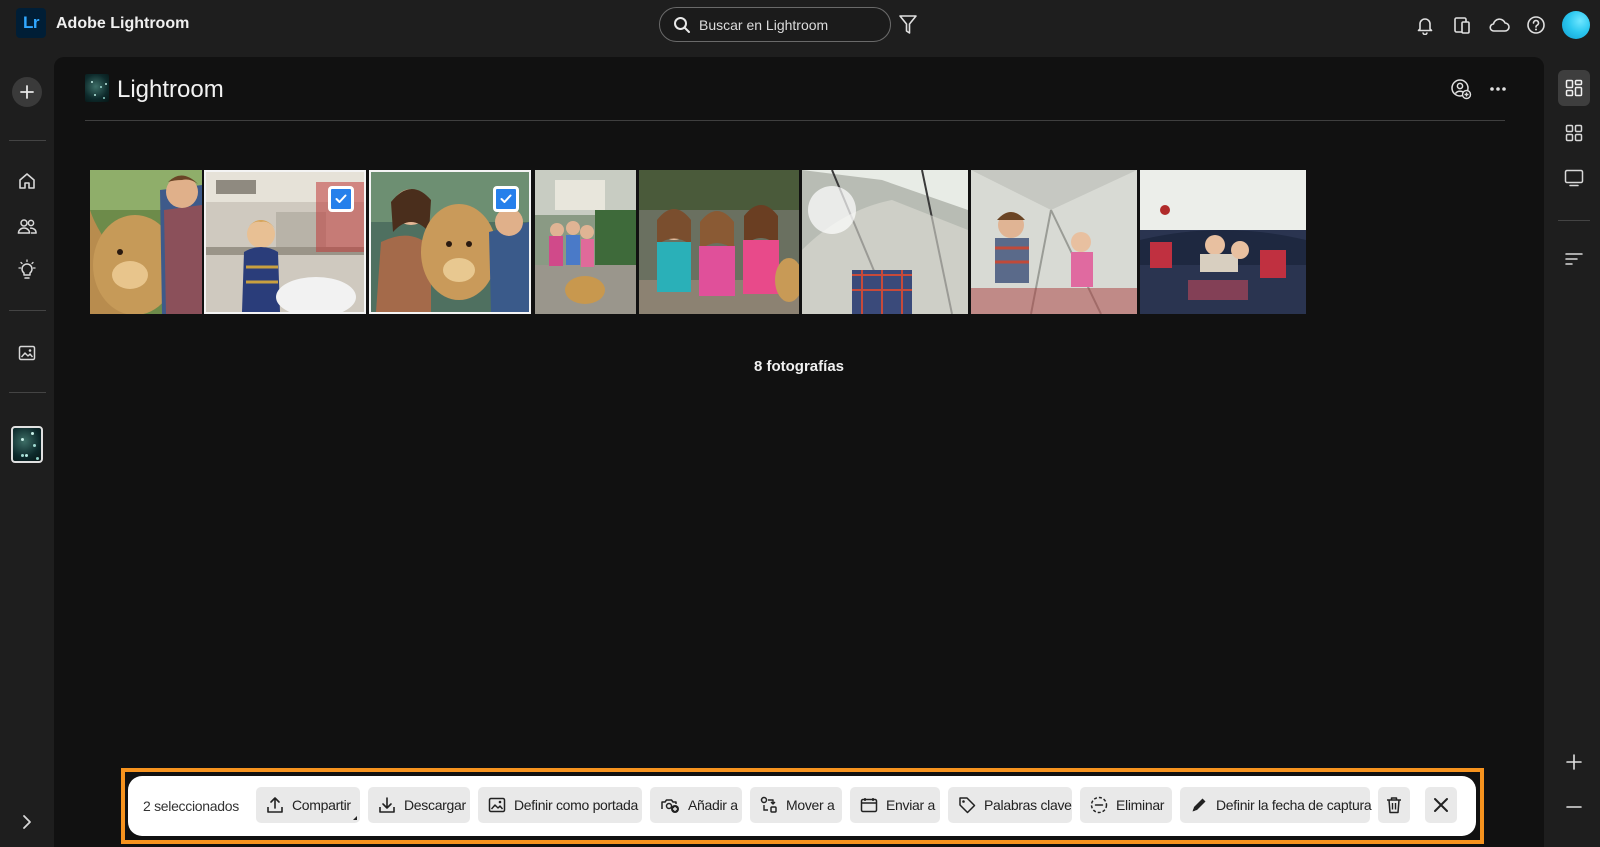 This screenshot has width=1600, height=847. I want to click on pencil-icon, so click(1199, 805).